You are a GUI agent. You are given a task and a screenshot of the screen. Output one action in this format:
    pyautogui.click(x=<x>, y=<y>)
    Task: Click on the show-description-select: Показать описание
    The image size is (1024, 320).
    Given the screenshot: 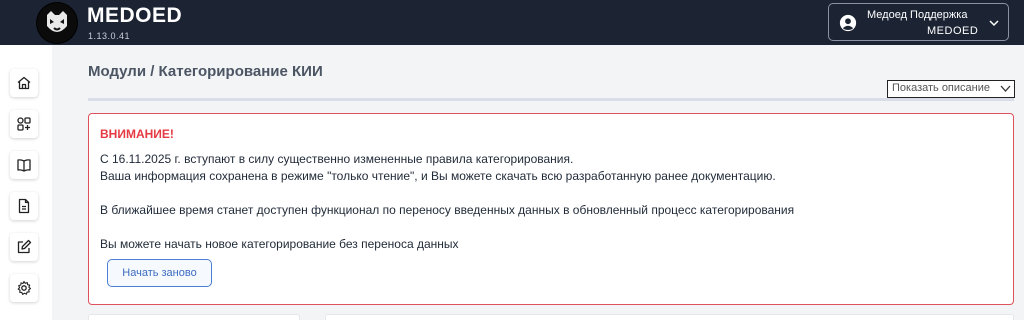 What is the action you would take?
    pyautogui.click(x=951, y=89)
    